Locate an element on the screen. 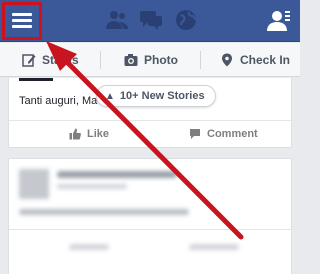  new-stories-label: 10+ New Stories is located at coordinates (162, 96).